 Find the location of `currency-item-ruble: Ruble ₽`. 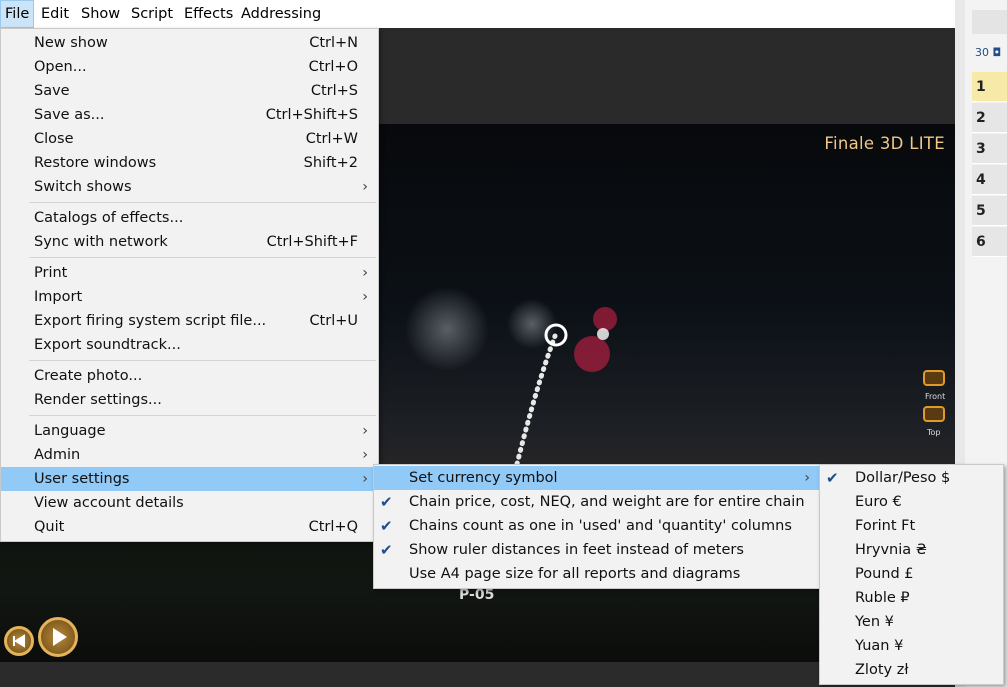

currency-item-ruble: Ruble ₽ is located at coordinates (911, 598).